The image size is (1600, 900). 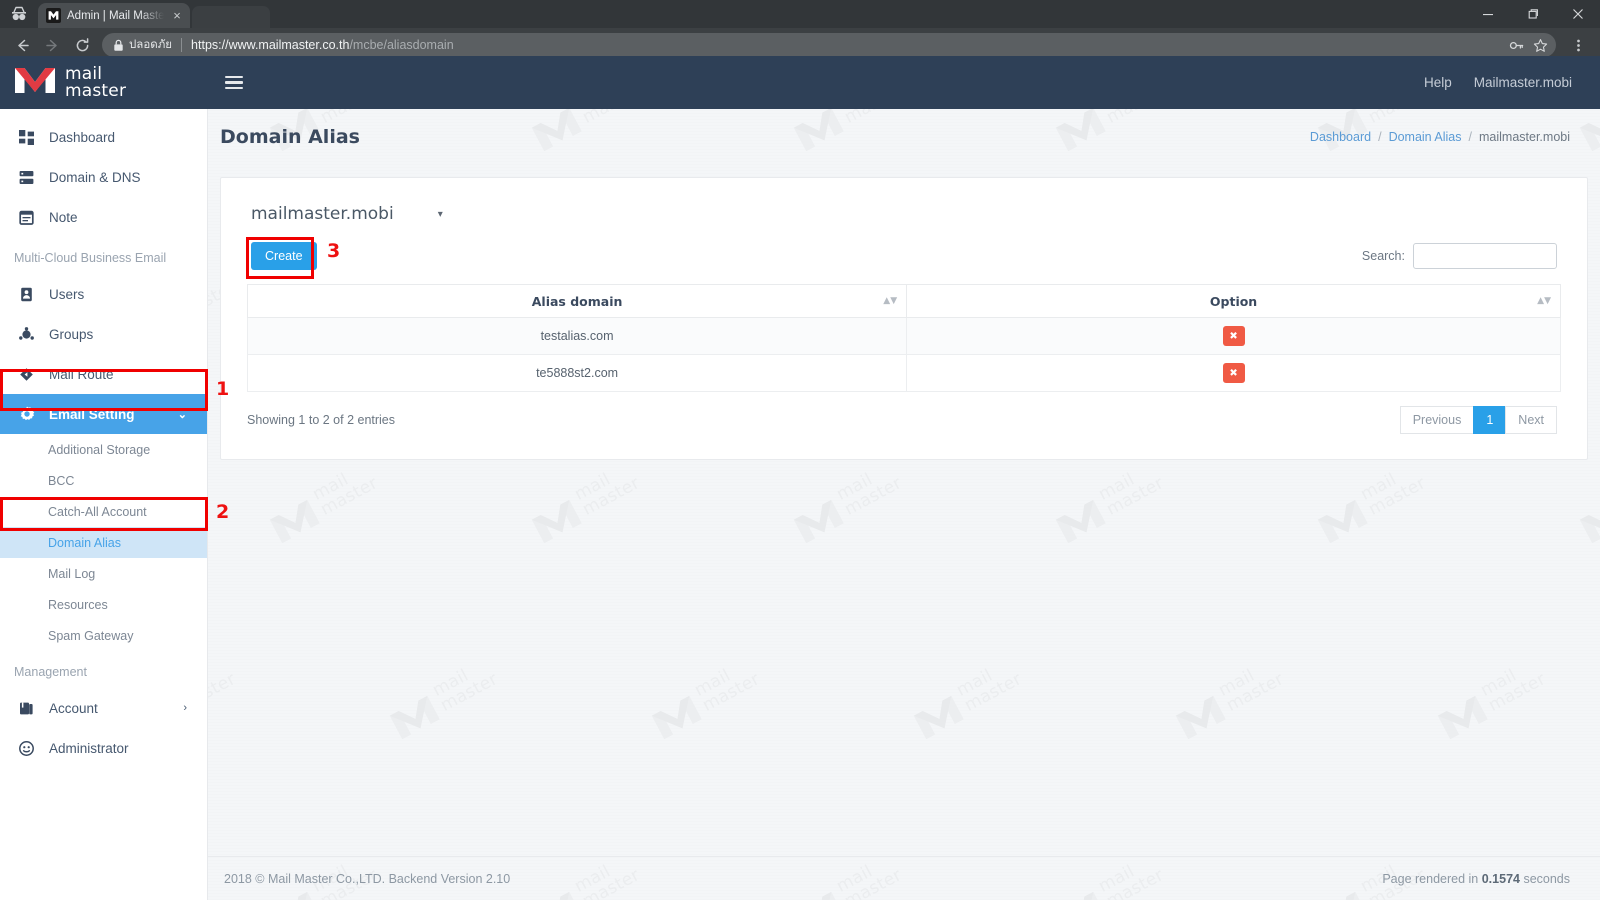 What do you see at coordinates (1577, 14) in the screenshot?
I see `close-icon` at bounding box center [1577, 14].